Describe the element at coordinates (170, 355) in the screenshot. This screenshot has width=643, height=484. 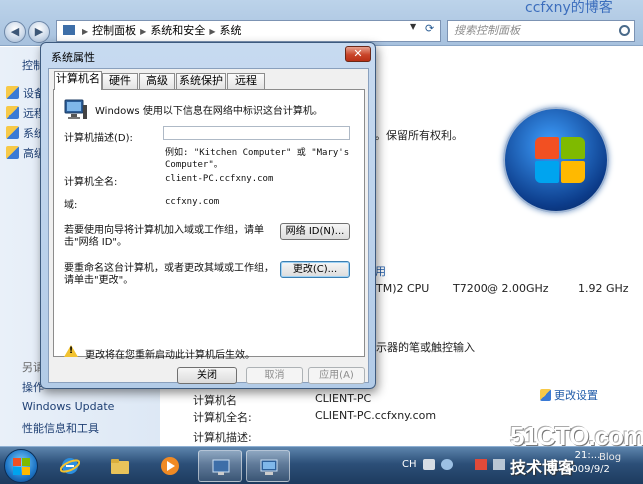
I see `restart-warning-text: 更改将在您重新启动此计算机后生效。` at that location.